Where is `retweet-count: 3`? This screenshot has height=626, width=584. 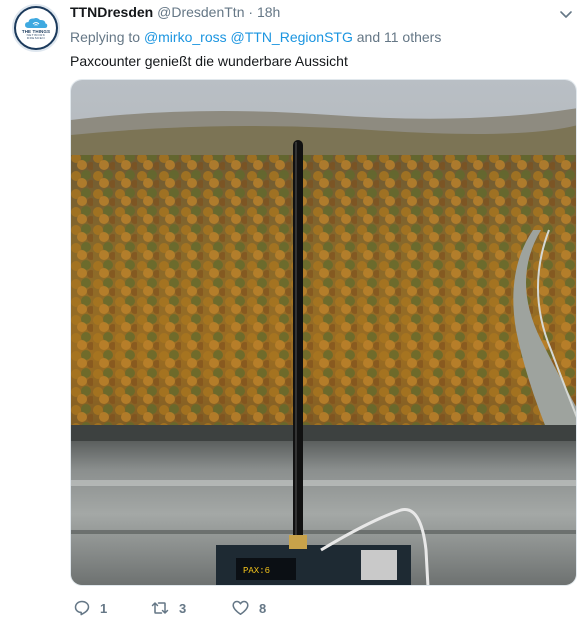
retweet-count: 3 is located at coordinates (183, 608).